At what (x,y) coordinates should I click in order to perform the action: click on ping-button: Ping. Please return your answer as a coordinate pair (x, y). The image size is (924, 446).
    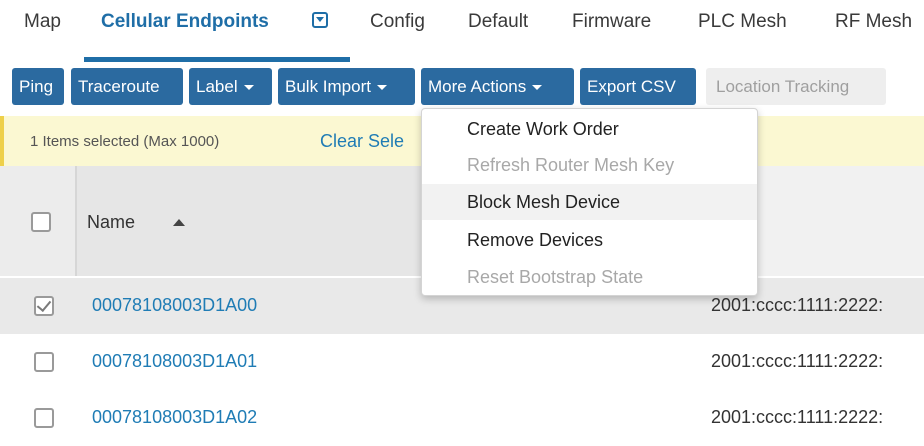
    Looking at the image, I should click on (38, 86).